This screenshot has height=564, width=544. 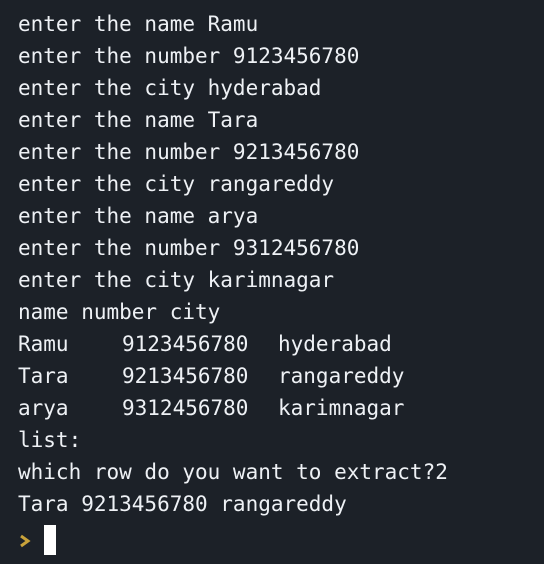 I want to click on input-prompt, so click(x=281, y=540).